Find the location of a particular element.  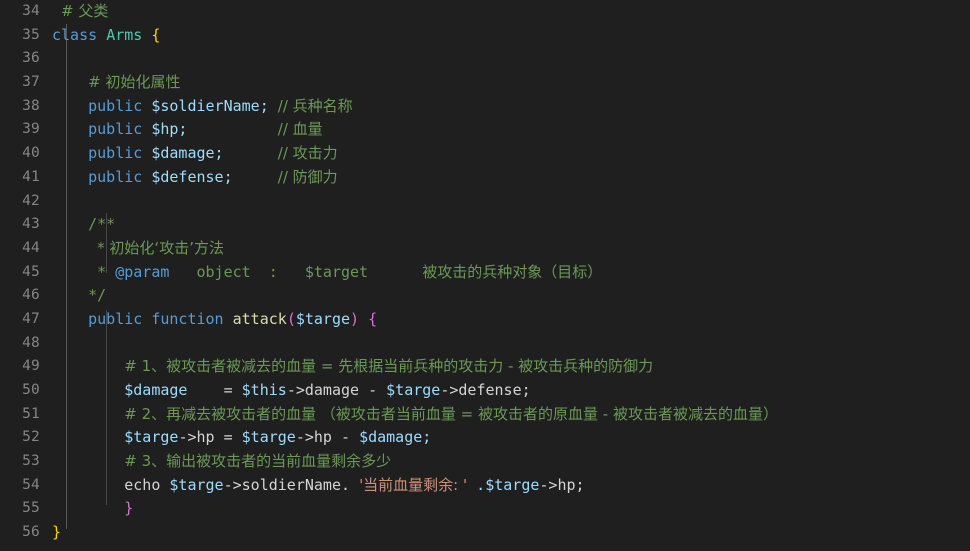

code-line: public function attack($targe) { is located at coordinates (511, 320).